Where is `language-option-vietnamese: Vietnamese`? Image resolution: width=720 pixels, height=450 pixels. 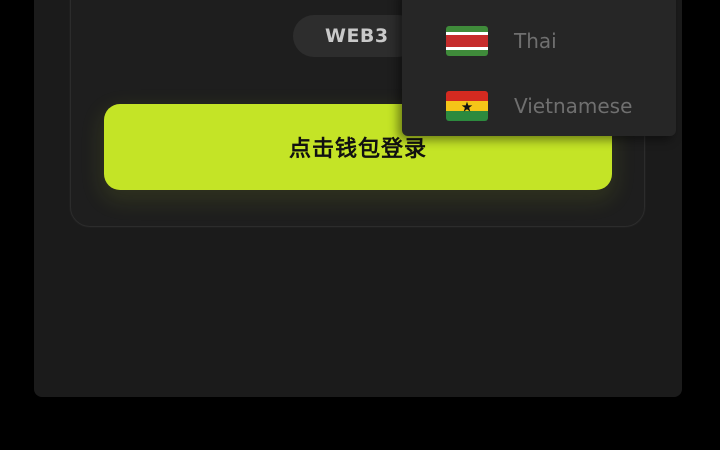 language-option-vietnamese: Vietnamese is located at coordinates (539, 106).